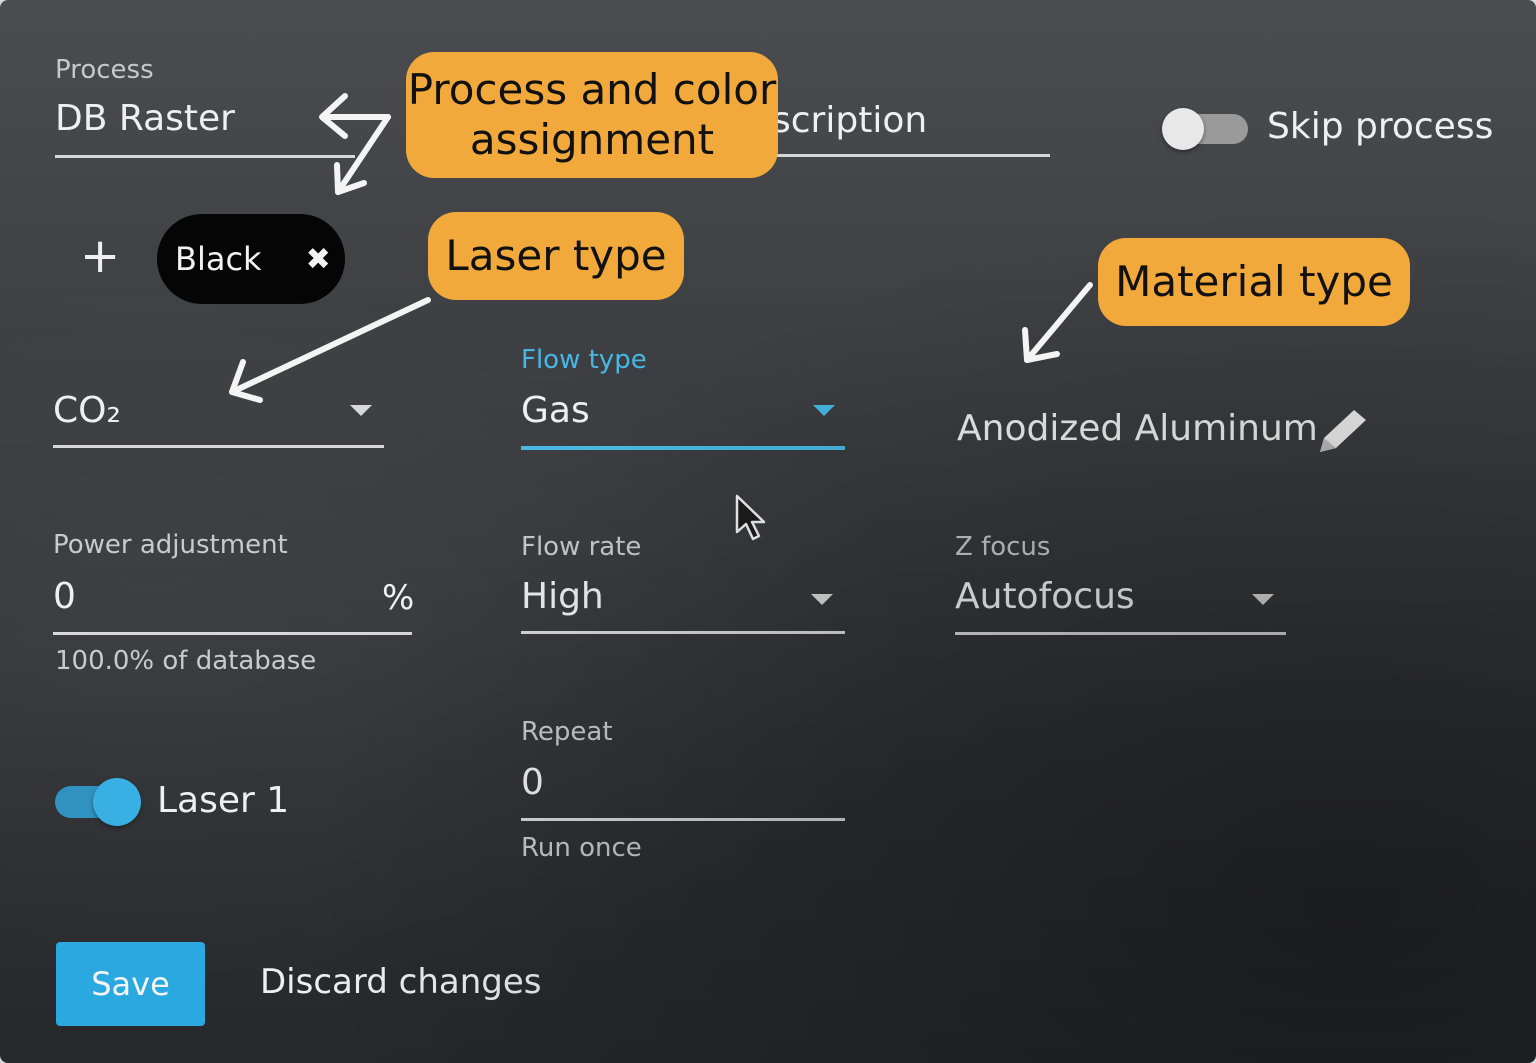  What do you see at coordinates (592, 115) in the screenshot?
I see `callout-process-color: Process and color assignment` at bounding box center [592, 115].